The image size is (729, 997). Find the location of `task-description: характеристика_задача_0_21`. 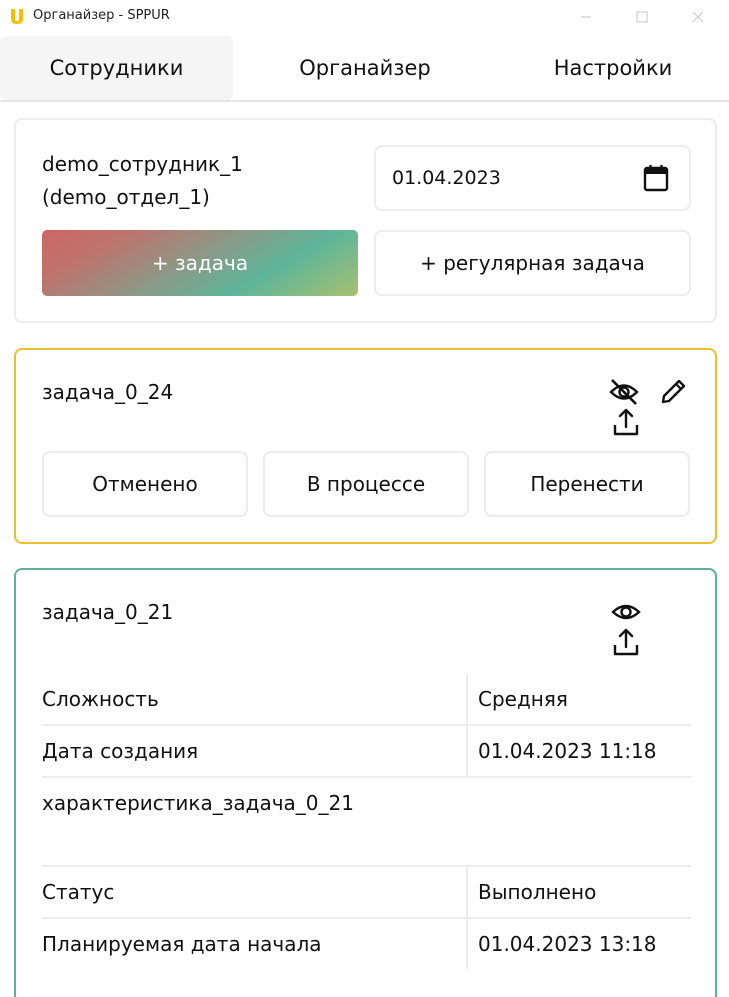

task-description: характеристика_задача_0_21 is located at coordinates (366, 822).